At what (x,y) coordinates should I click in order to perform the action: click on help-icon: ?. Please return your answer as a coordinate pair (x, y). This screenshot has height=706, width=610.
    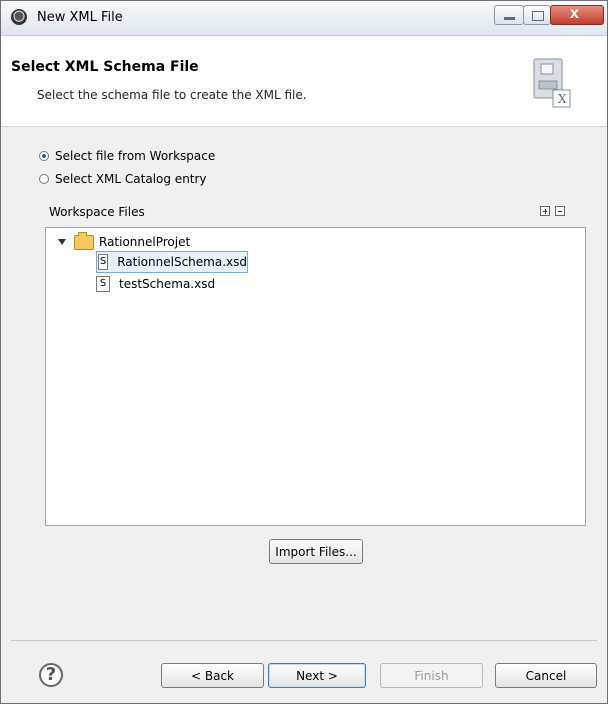
    Looking at the image, I should click on (51, 675).